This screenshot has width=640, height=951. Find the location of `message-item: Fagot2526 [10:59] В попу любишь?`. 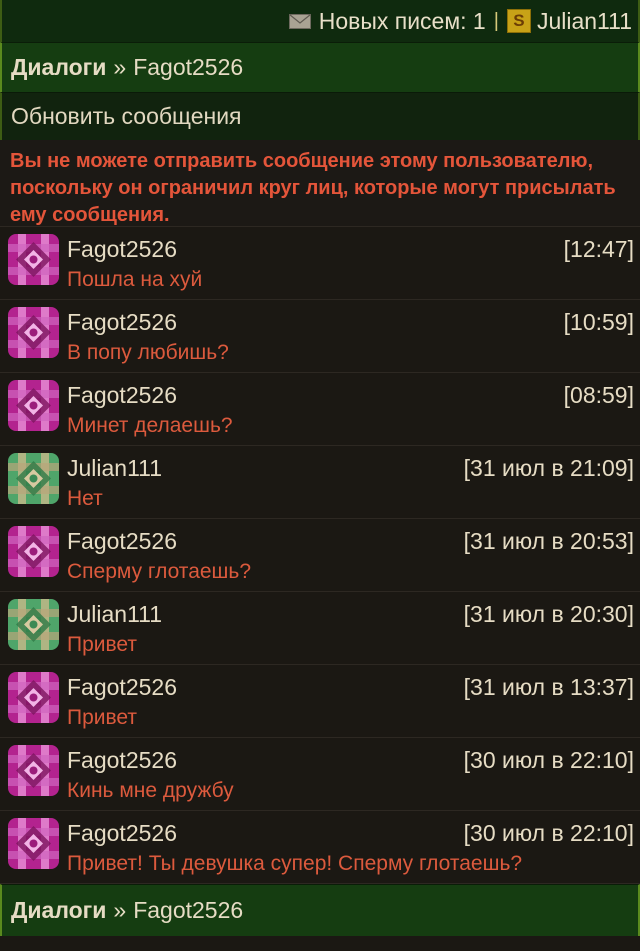

message-item: Fagot2526 [10:59] В попу любишь? is located at coordinates (320, 336).